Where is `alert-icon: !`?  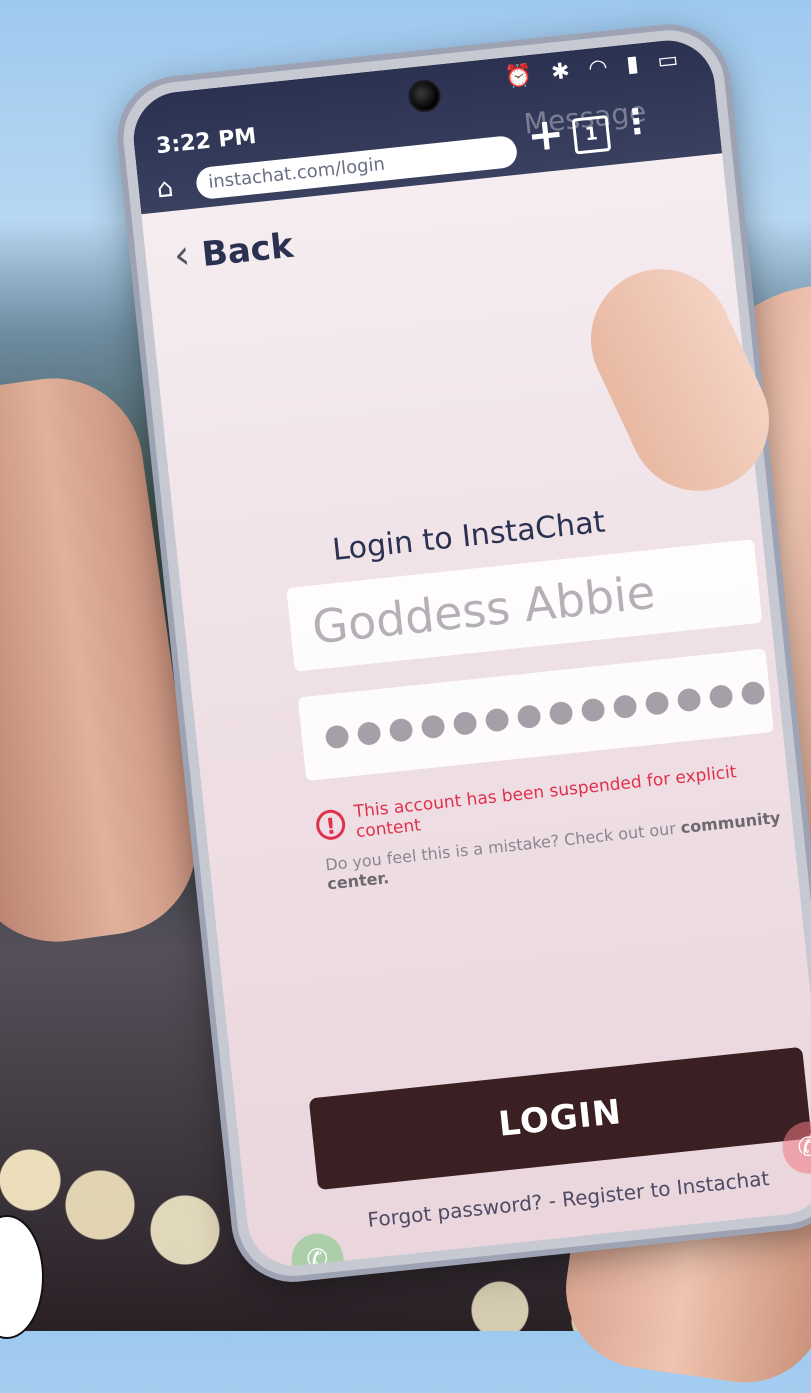 alert-icon: ! is located at coordinates (330, 825).